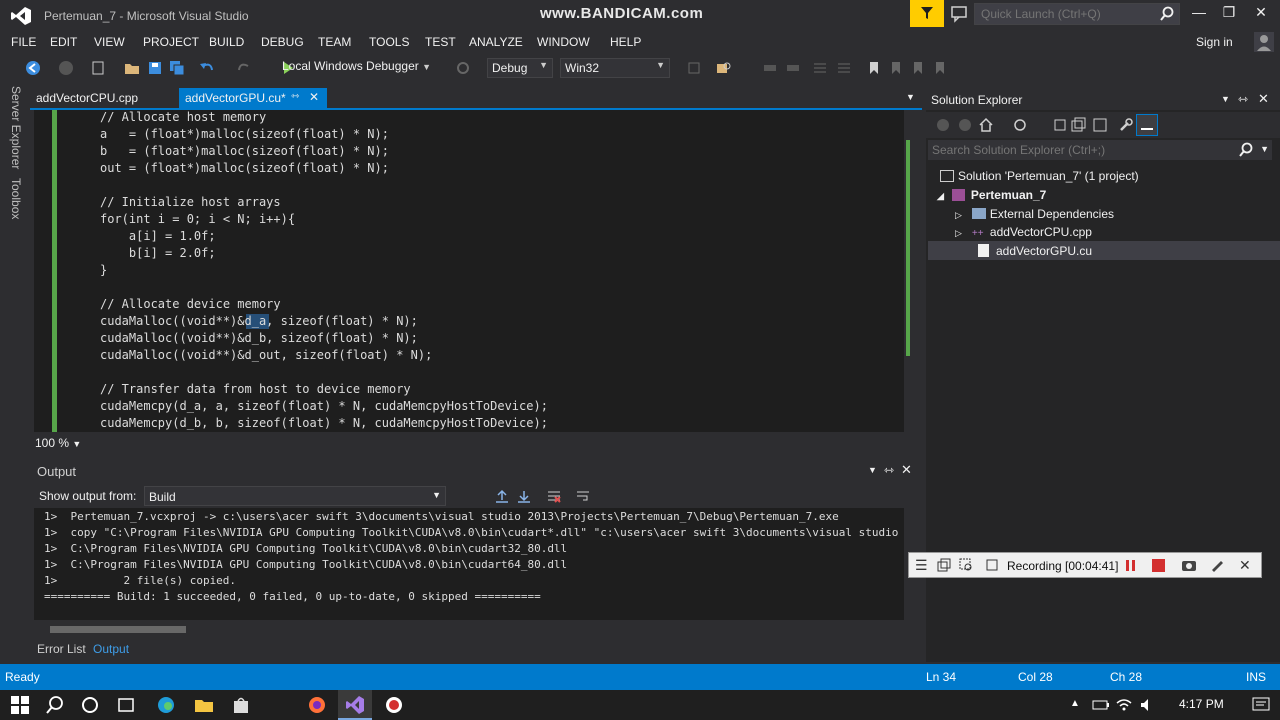  What do you see at coordinates (204, 705) in the screenshot?
I see `file-explorer-icon` at bounding box center [204, 705].